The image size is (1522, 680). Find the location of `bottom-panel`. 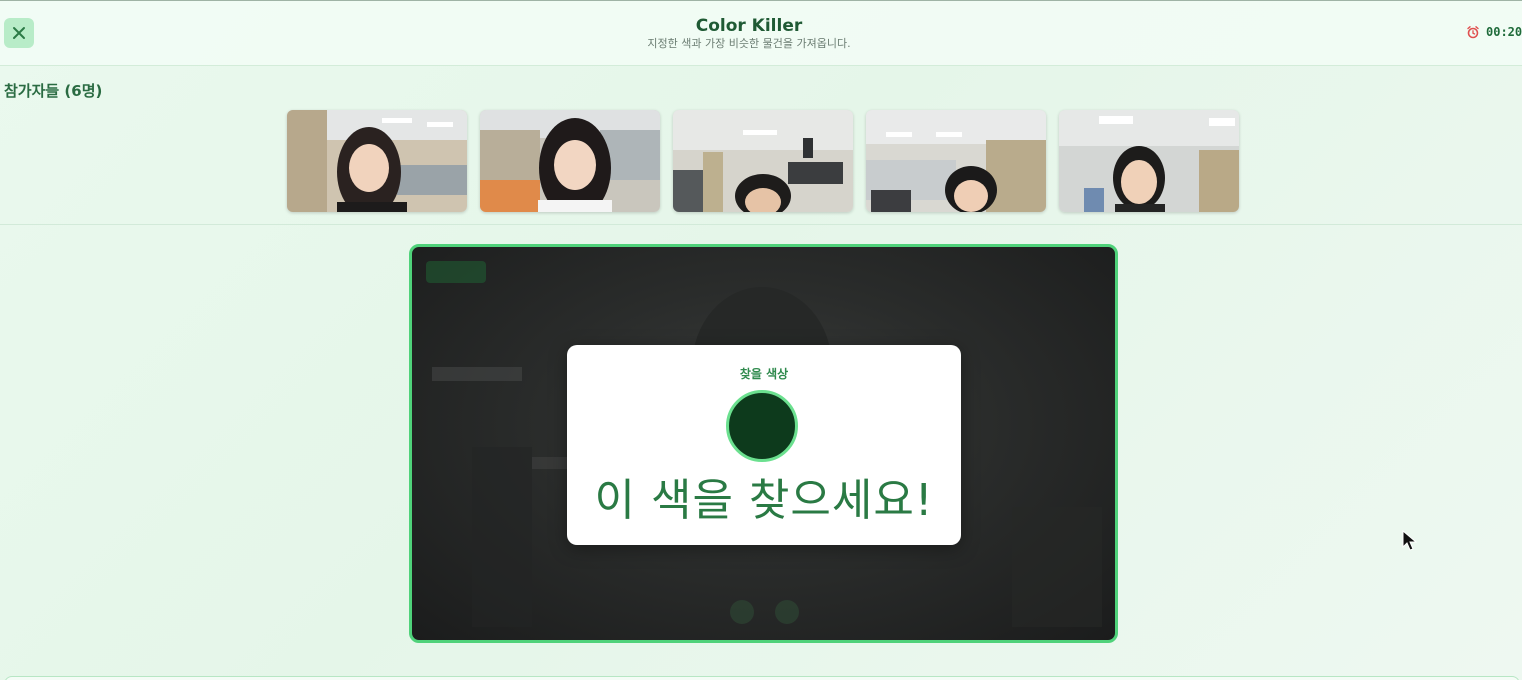

bottom-panel is located at coordinates (762, 678).